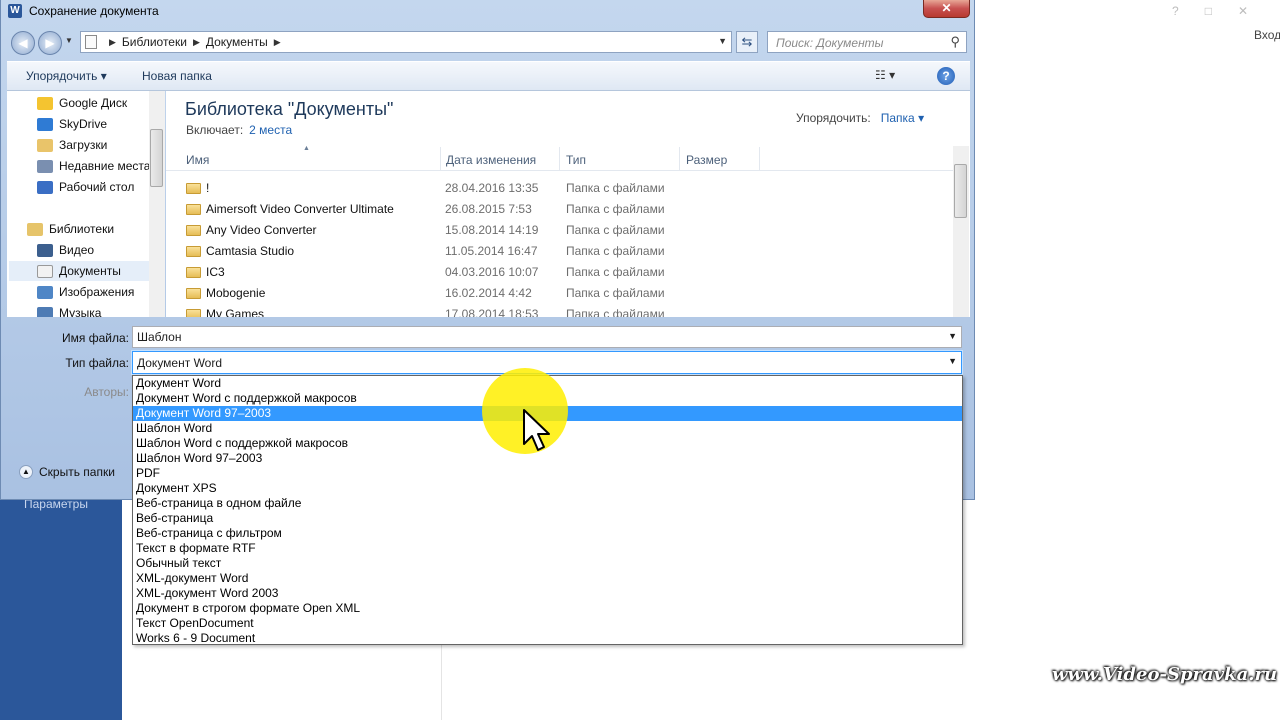  I want to click on file-name: Camtasia Studio, so click(250, 251).